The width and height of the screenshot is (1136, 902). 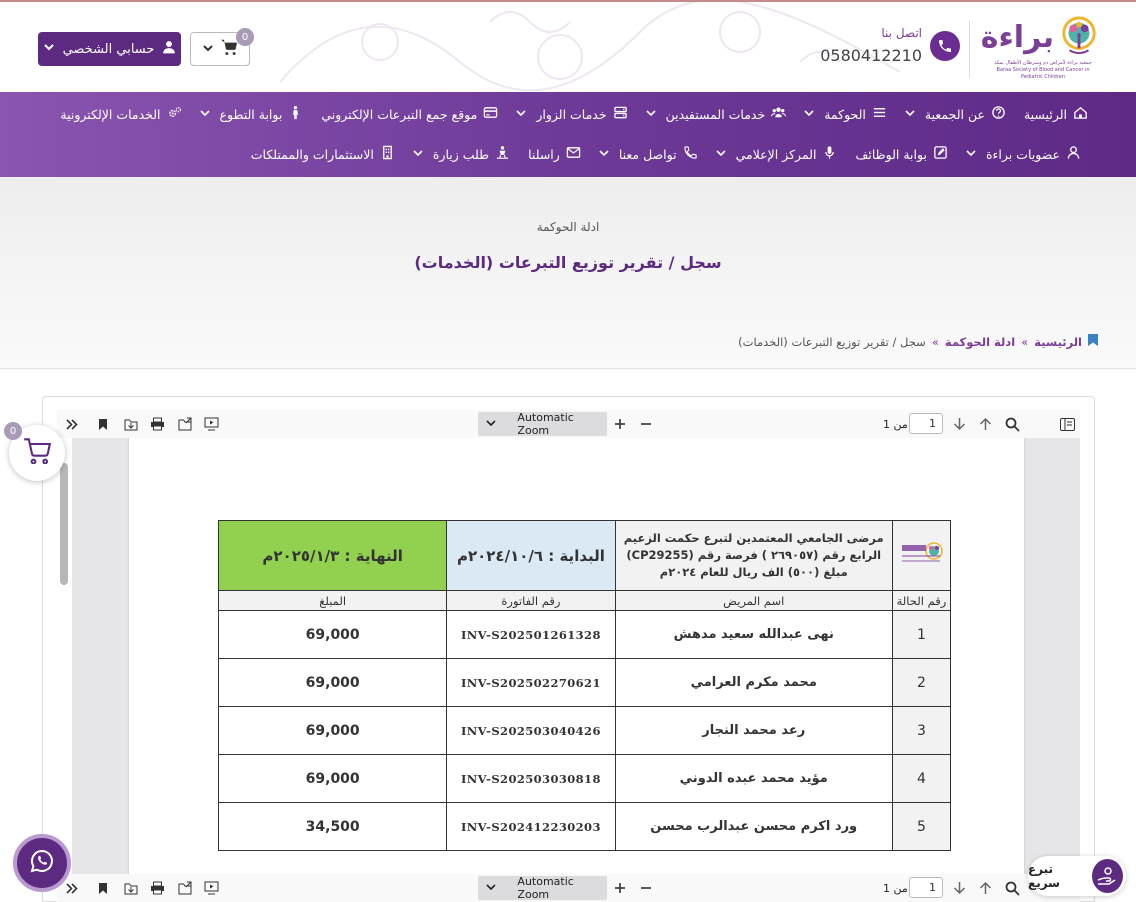 I want to click on invoice-number-cell: INV-S202412230203, so click(x=531, y=826).